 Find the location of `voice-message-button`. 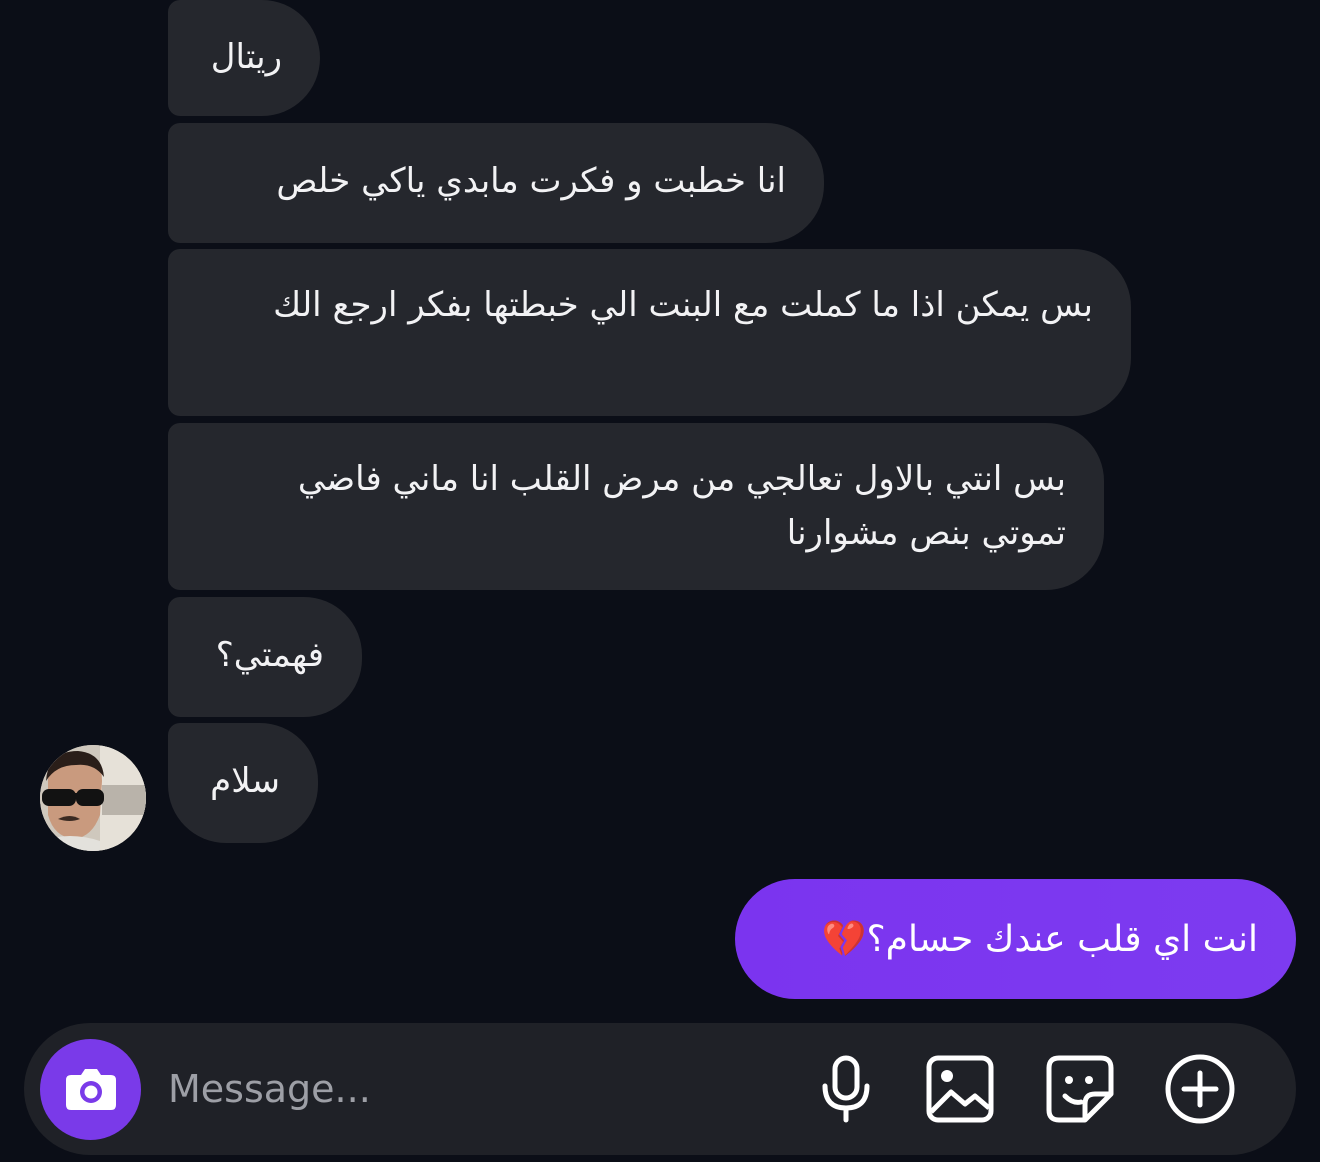

voice-message-button is located at coordinates (846, 1089).